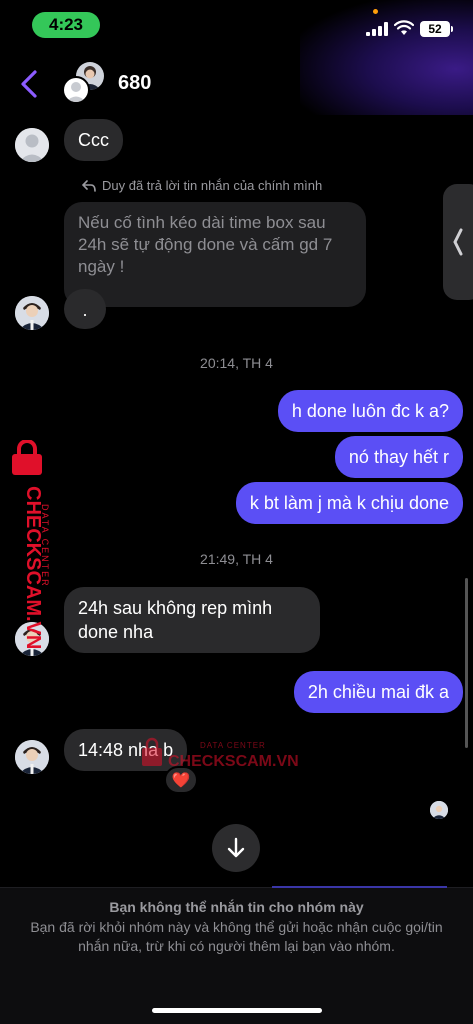 This screenshot has height=1024, width=473. I want to click on header-gradient, so click(386, 57).